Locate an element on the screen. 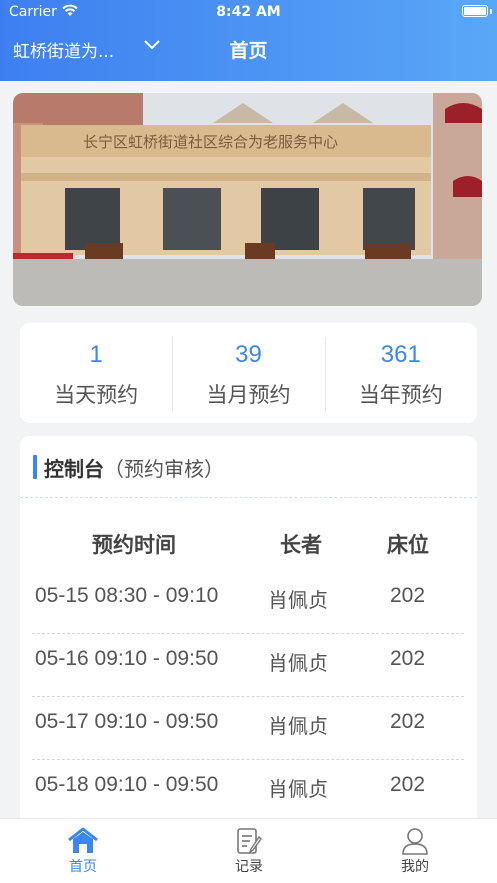  page-title: 首页 is located at coordinates (248, 51).